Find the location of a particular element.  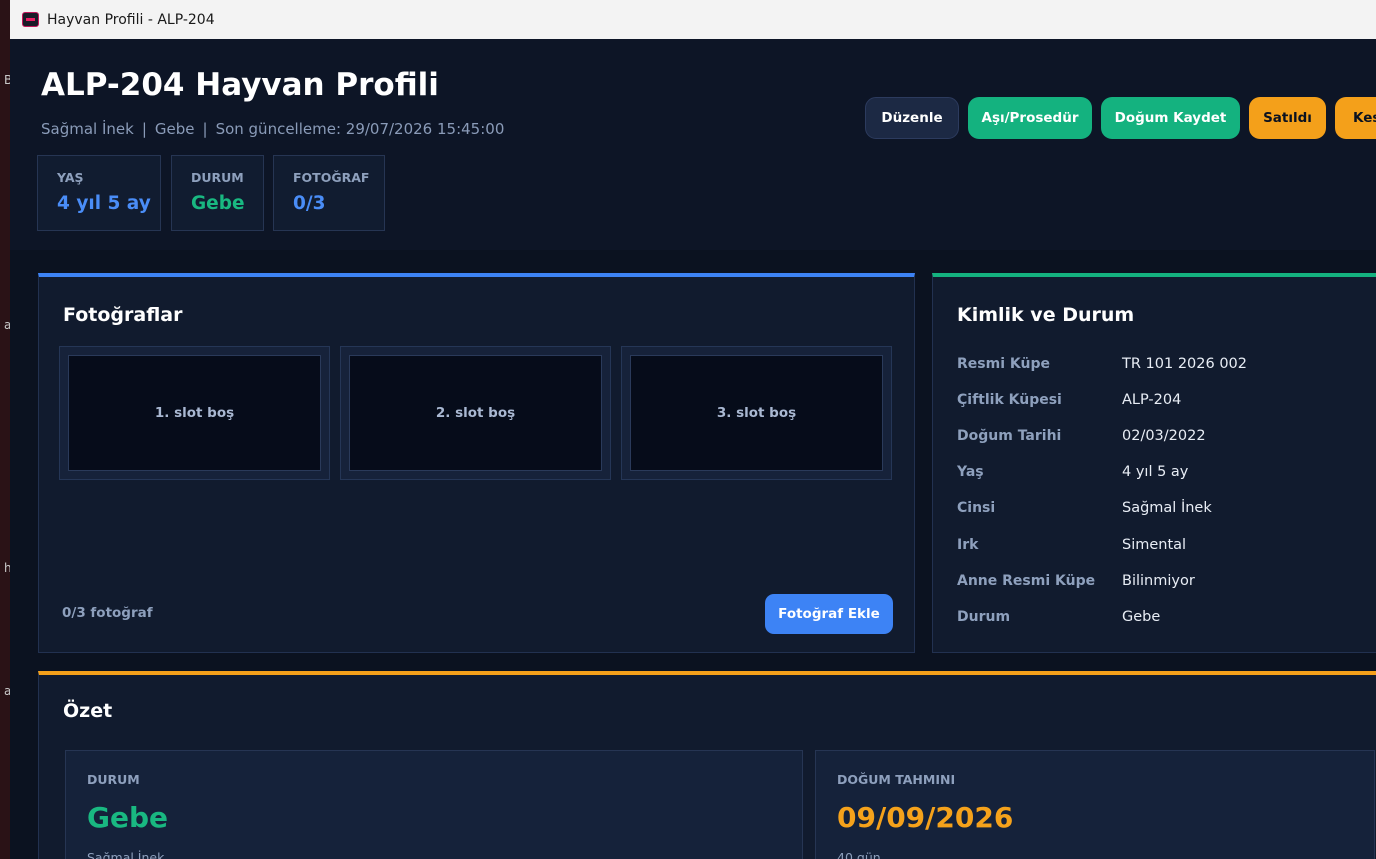

subtitle-updated: Son güncelleme: 29/07/2026 15:45:00 is located at coordinates (360, 129).